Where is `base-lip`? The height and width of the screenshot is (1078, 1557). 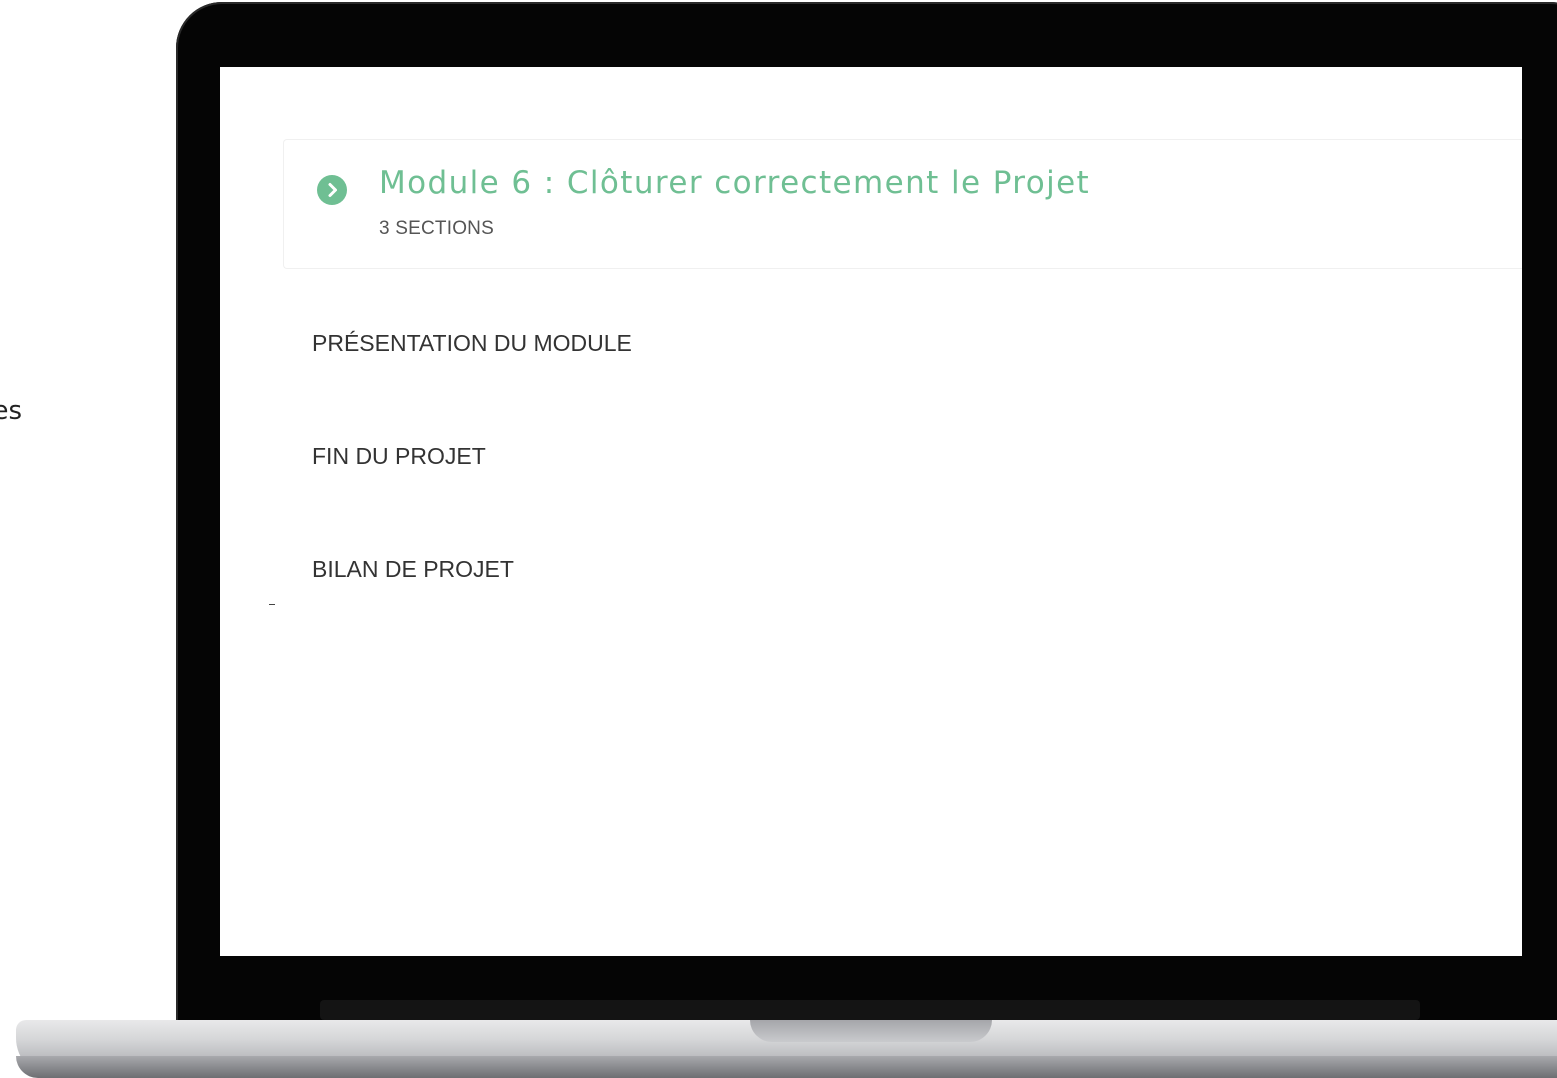 base-lip is located at coordinates (786, 1067).